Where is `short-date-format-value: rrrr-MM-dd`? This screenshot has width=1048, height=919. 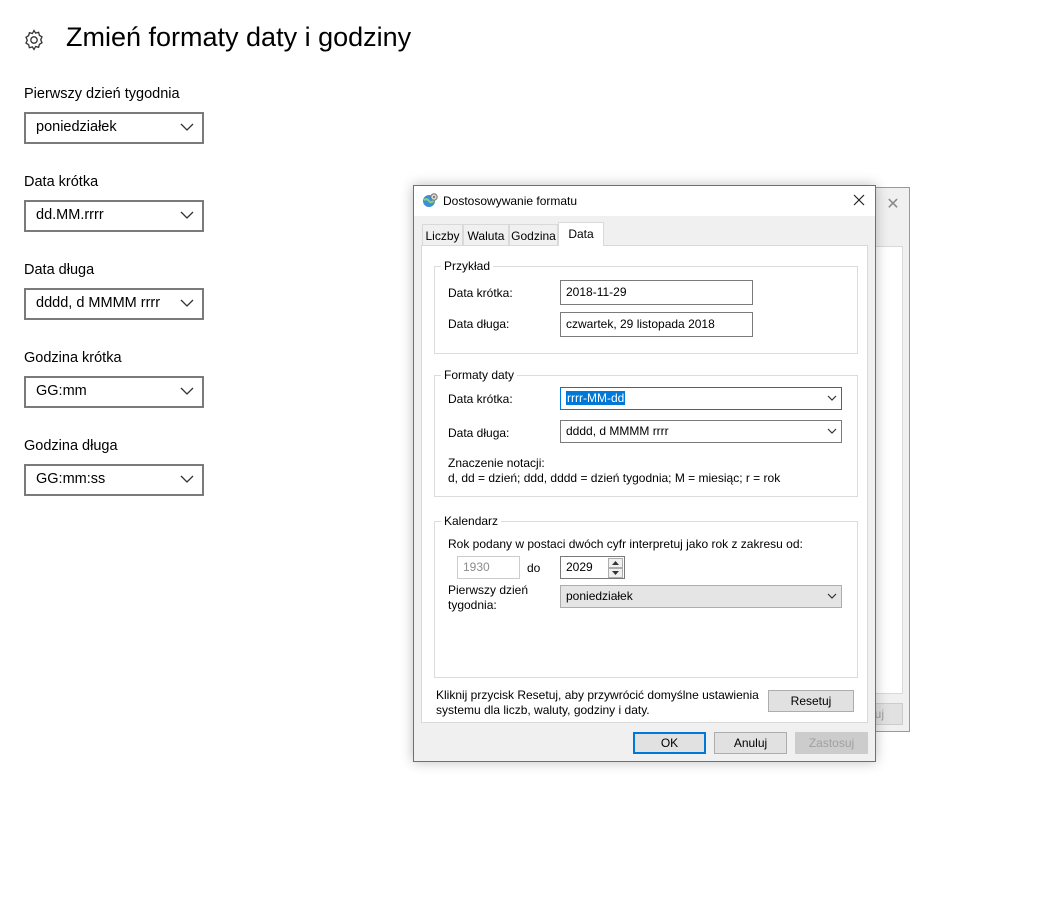
short-date-format-value: rrrr-MM-dd is located at coordinates (596, 398).